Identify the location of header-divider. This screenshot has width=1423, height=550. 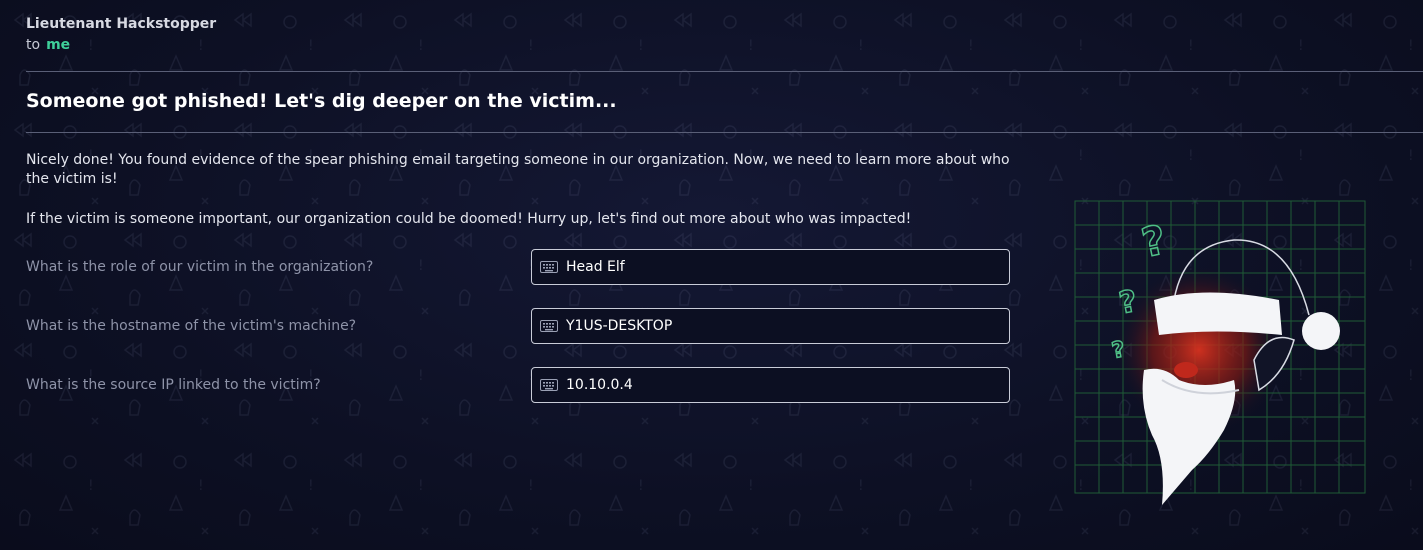
(724, 71).